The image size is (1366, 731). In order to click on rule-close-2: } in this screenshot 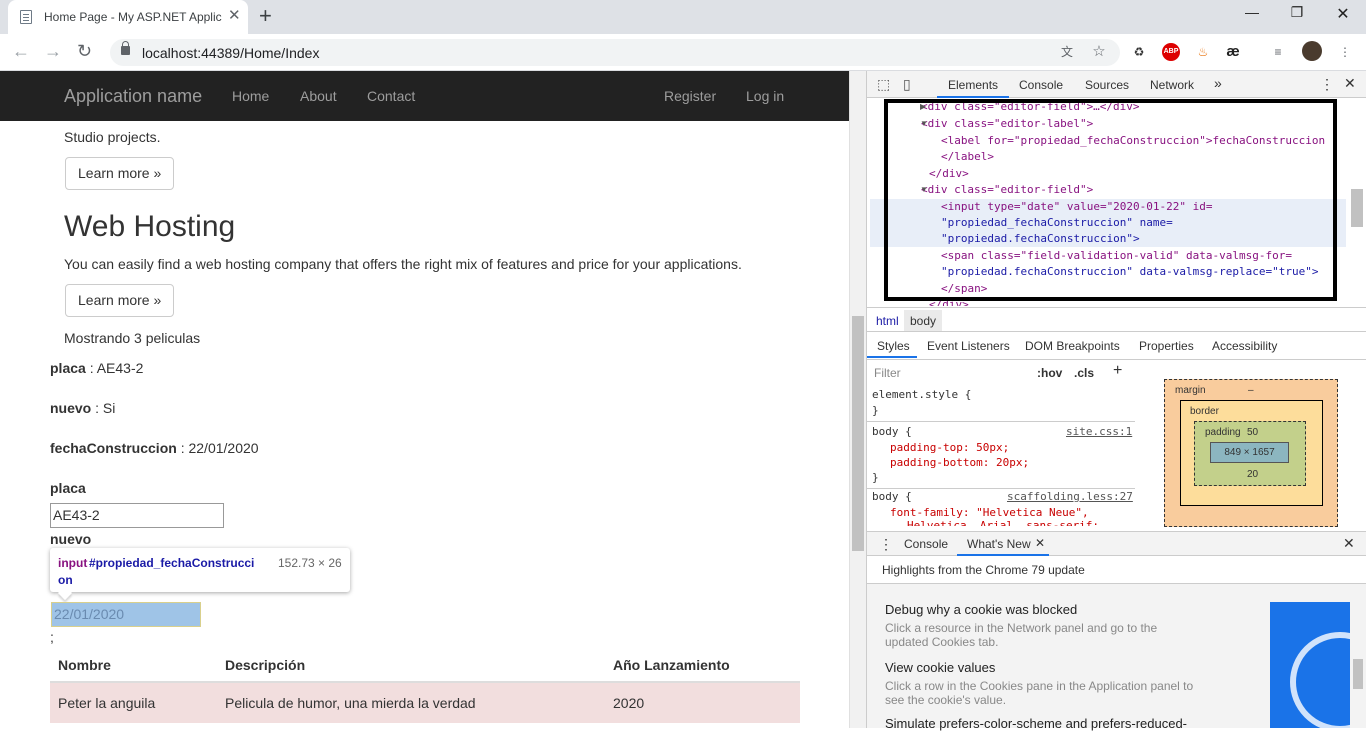, I will do `click(875, 477)`.